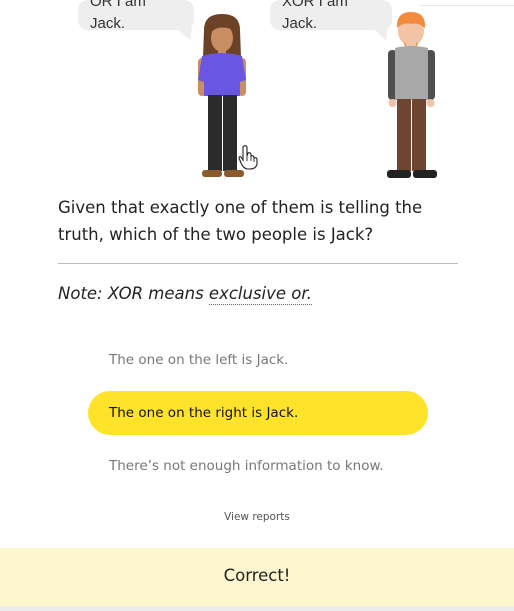 This screenshot has height=611, width=514. Describe the element at coordinates (257, 608) in the screenshot. I see `bottom-strip` at that location.